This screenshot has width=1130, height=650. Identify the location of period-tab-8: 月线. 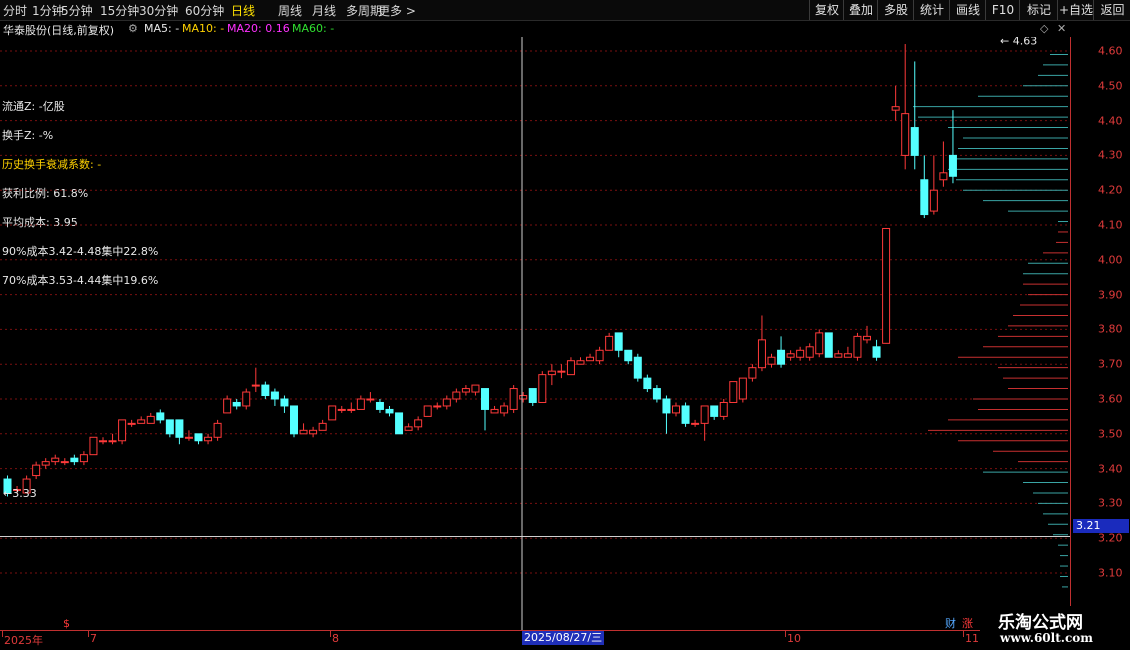
(324, 10).